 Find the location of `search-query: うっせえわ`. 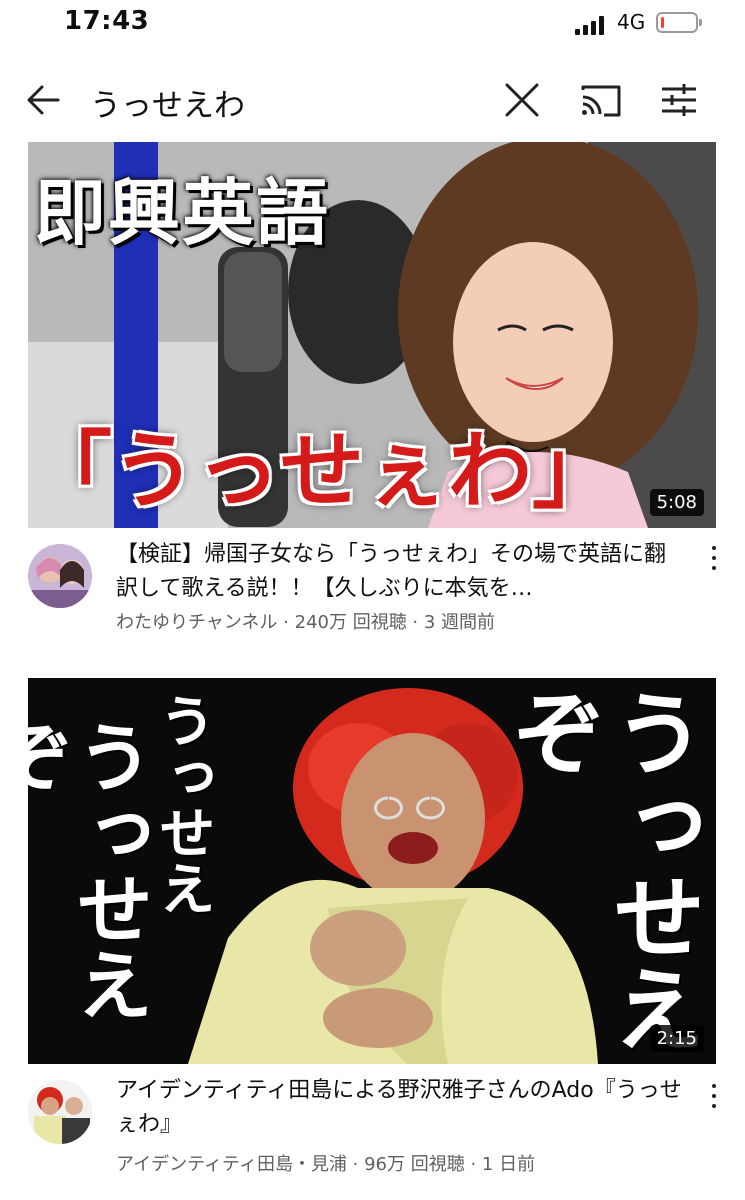

search-query: うっせえわ is located at coordinates (167, 102).